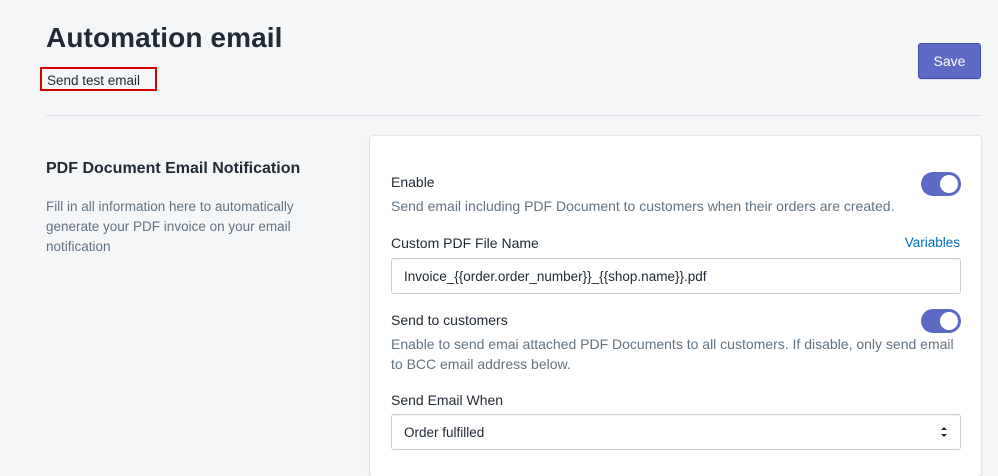 This screenshot has width=998, height=476. I want to click on select-arrows-icon, so click(944, 432).